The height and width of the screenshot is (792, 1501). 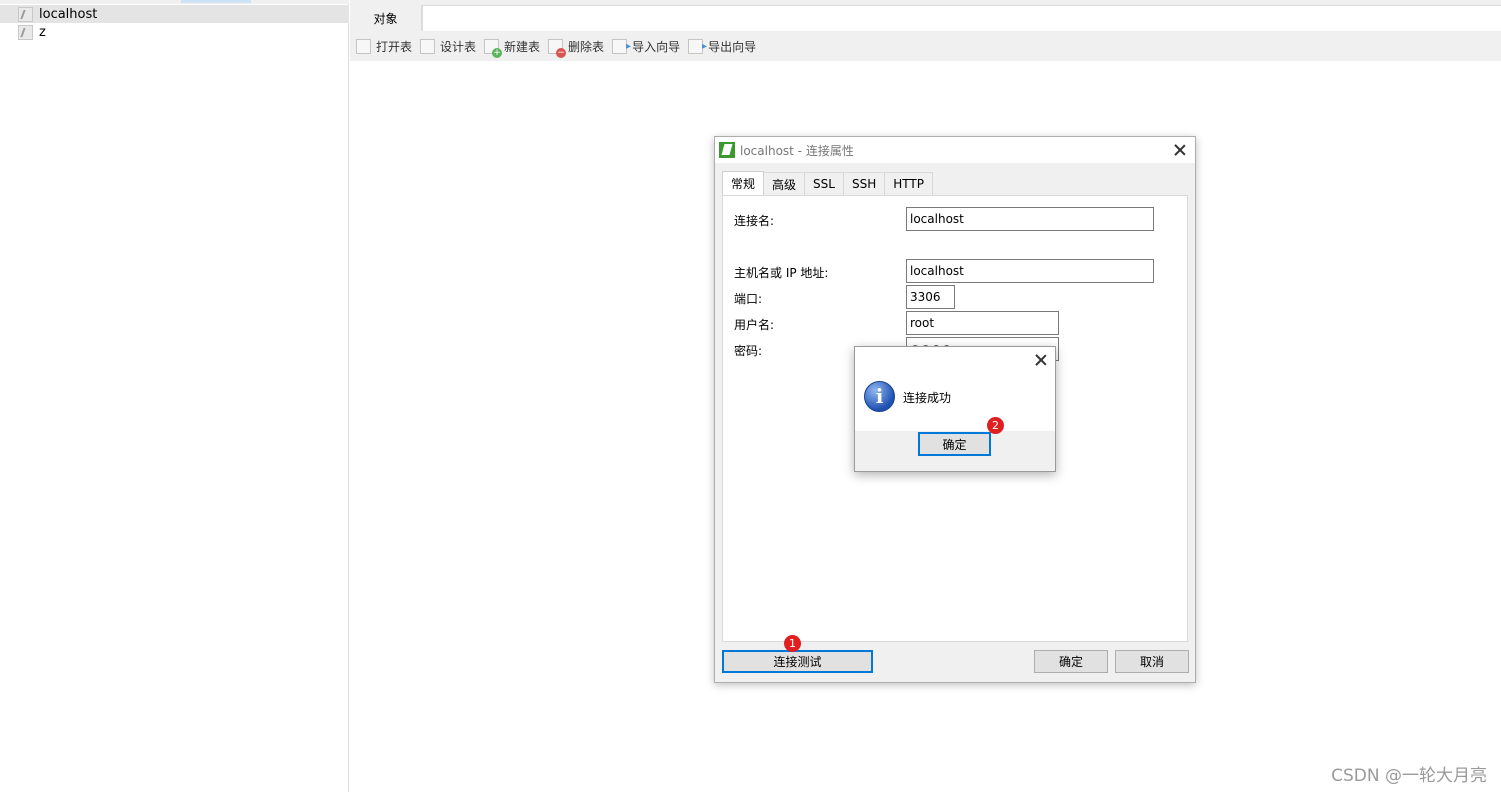 I want to click on messagebox-text: 连接成功, so click(x=927, y=398).